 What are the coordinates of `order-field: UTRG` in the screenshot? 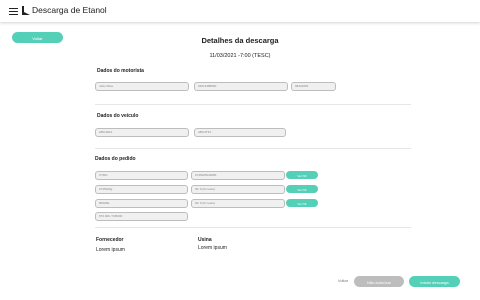 It's located at (141, 175).